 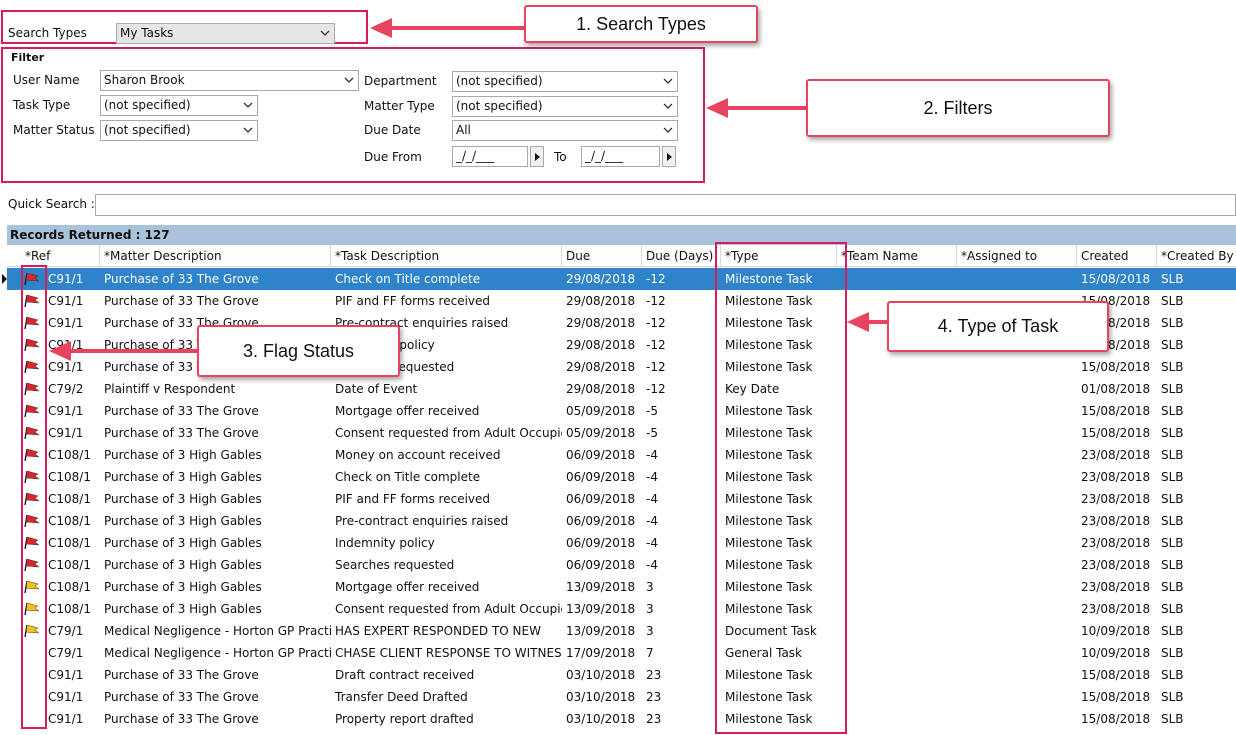 I want to click on col-header-due-days: Due (Days), so click(x=681, y=256).